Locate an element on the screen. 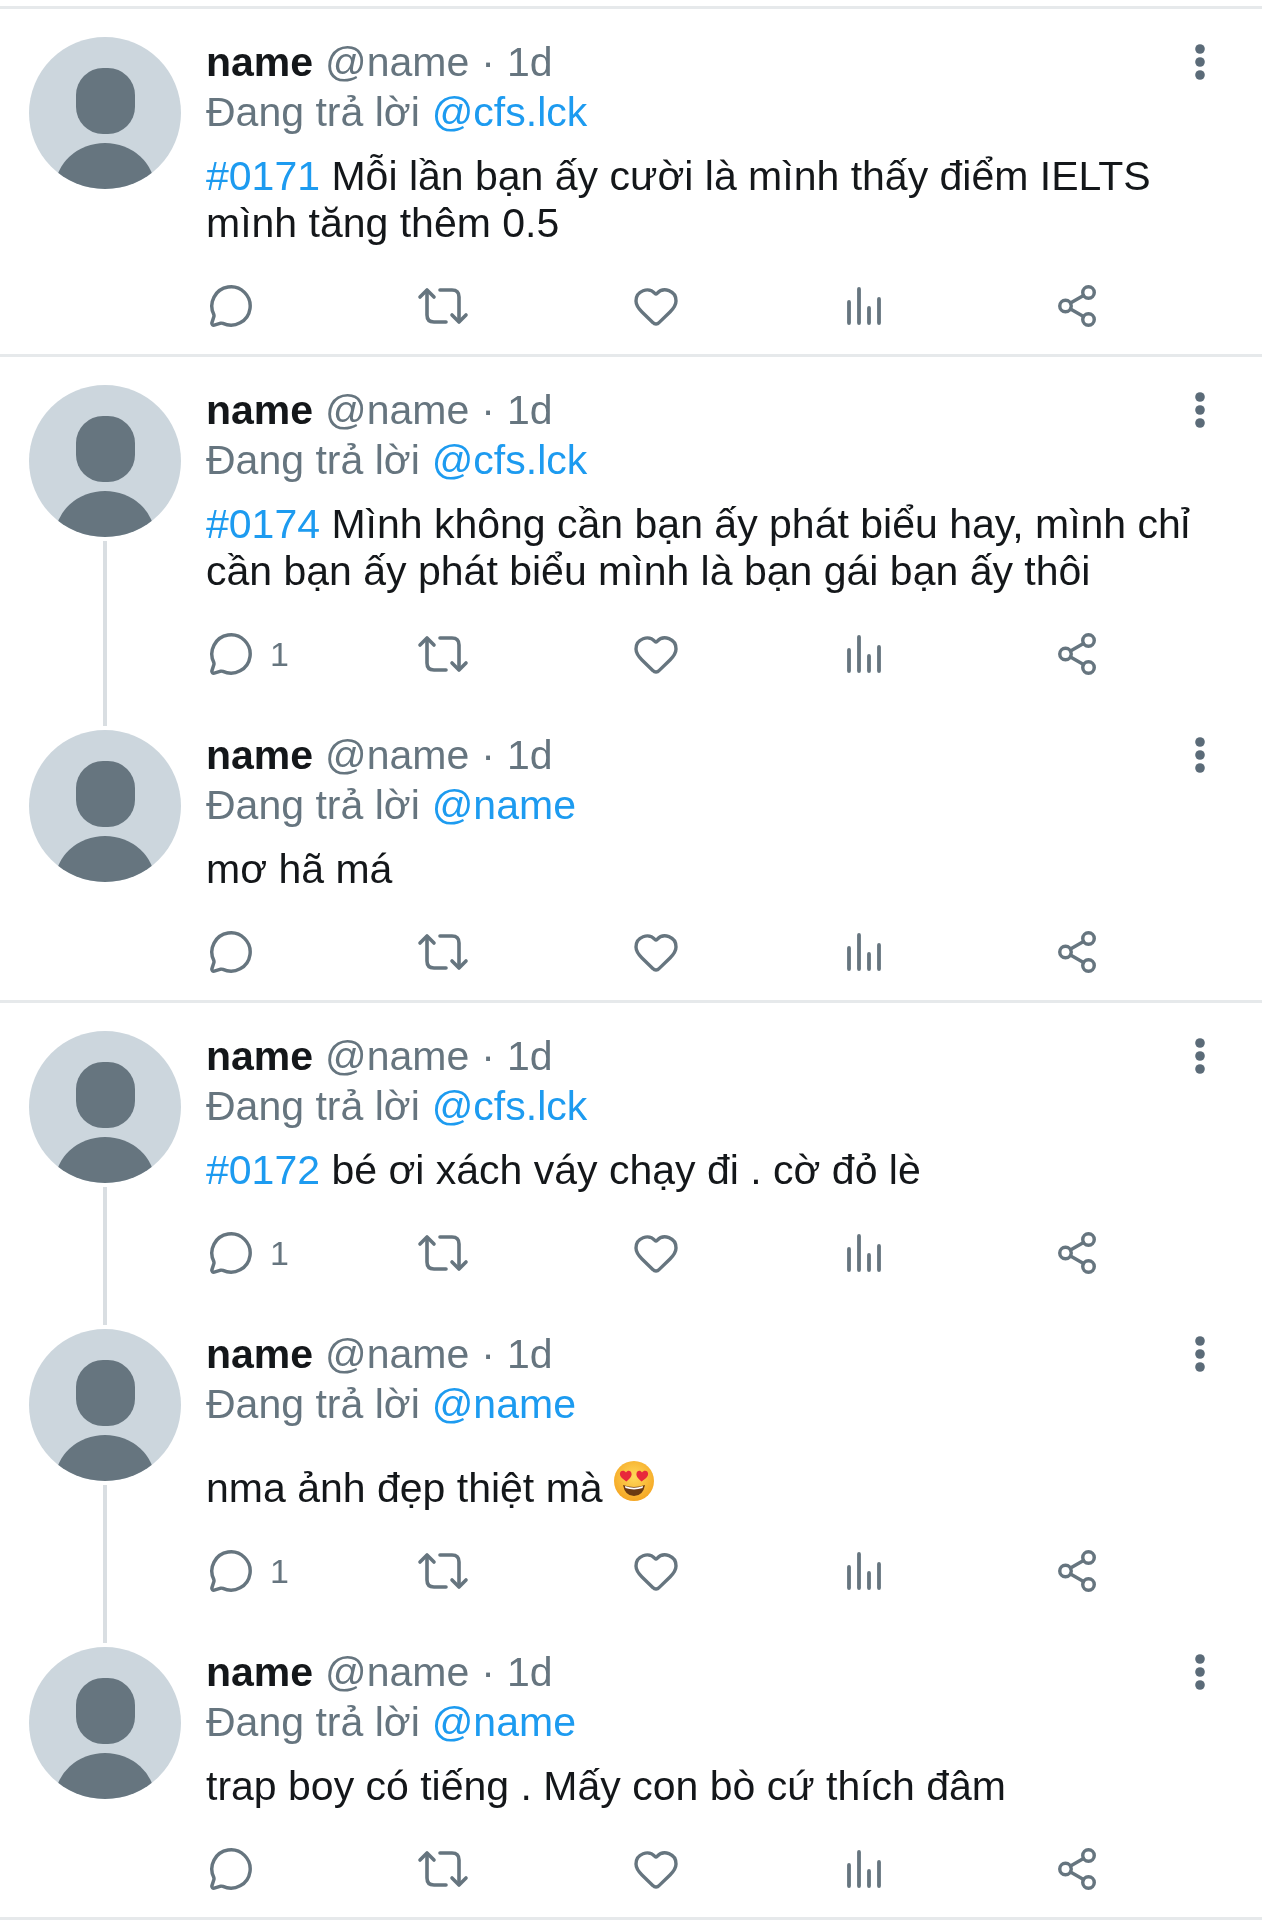  hashtag-link: #0172 is located at coordinates (263, 1170).